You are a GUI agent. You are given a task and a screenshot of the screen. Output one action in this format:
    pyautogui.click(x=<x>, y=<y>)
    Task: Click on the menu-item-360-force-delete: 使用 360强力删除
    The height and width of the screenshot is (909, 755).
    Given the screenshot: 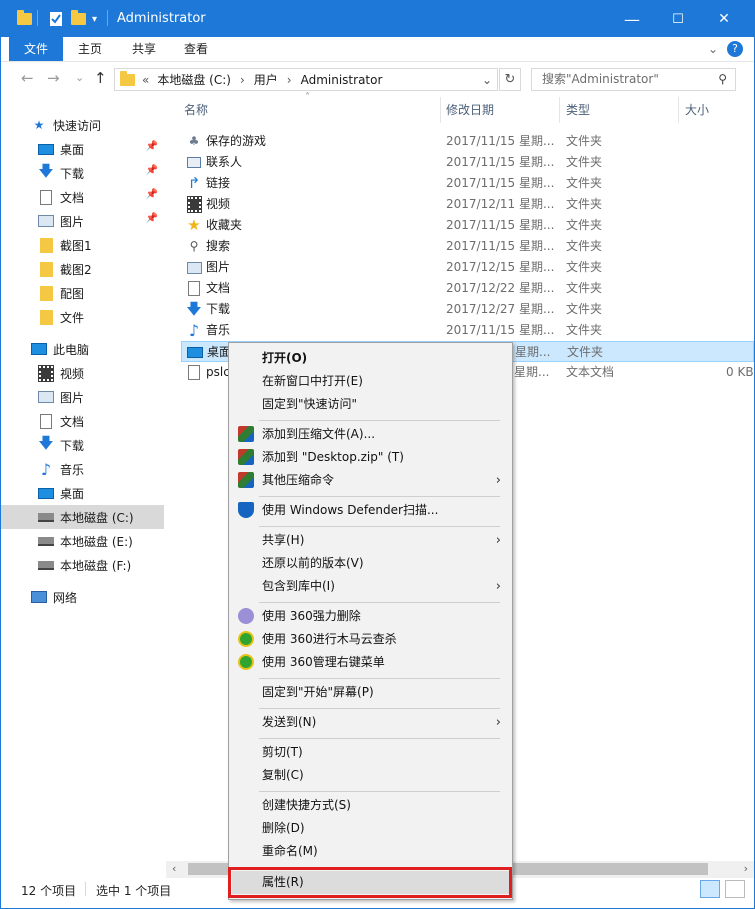 What is the action you would take?
    pyautogui.click(x=370, y=616)
    